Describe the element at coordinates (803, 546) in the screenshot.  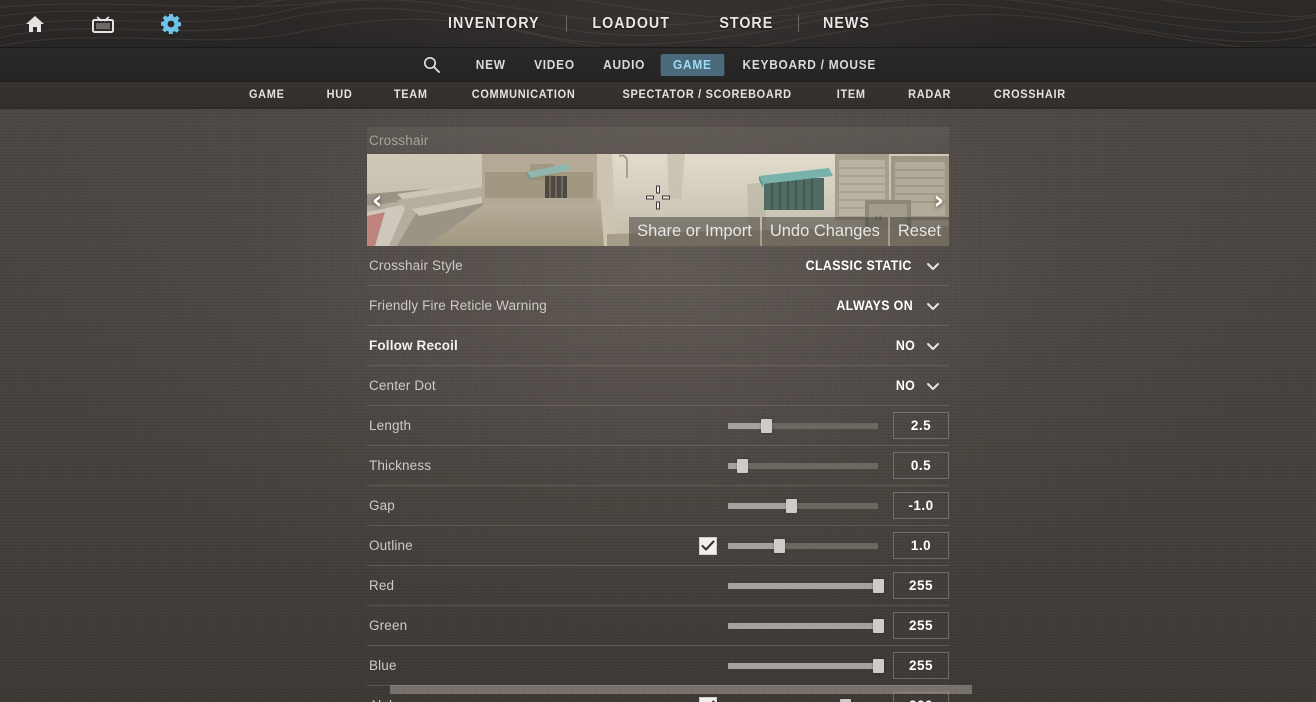
I see `outline-slider` at that location.